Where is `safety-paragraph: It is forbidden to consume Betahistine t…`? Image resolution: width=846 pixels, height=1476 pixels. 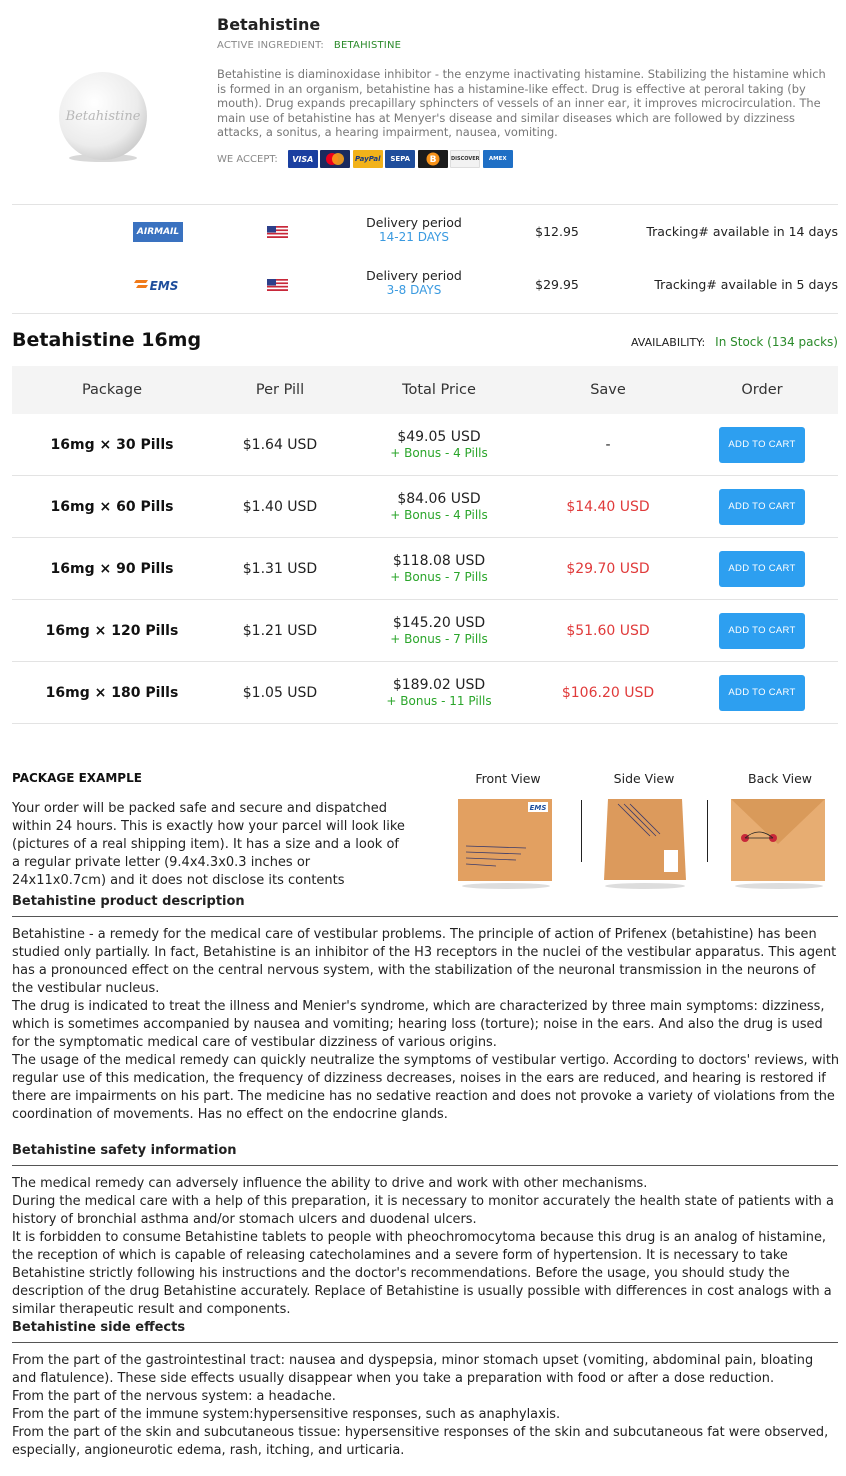 safety-paragraph: It is forbidden to consume Betahistine t… is located at coordinates (422, 1273).